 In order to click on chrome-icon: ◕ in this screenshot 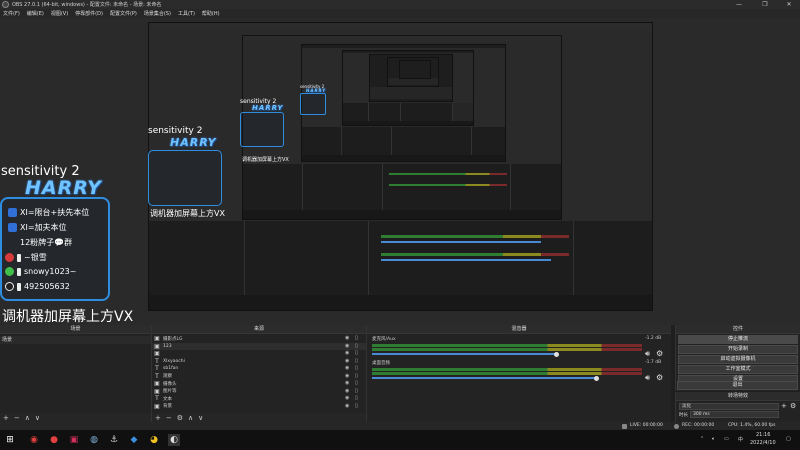, I will do `click(154, 440)`.